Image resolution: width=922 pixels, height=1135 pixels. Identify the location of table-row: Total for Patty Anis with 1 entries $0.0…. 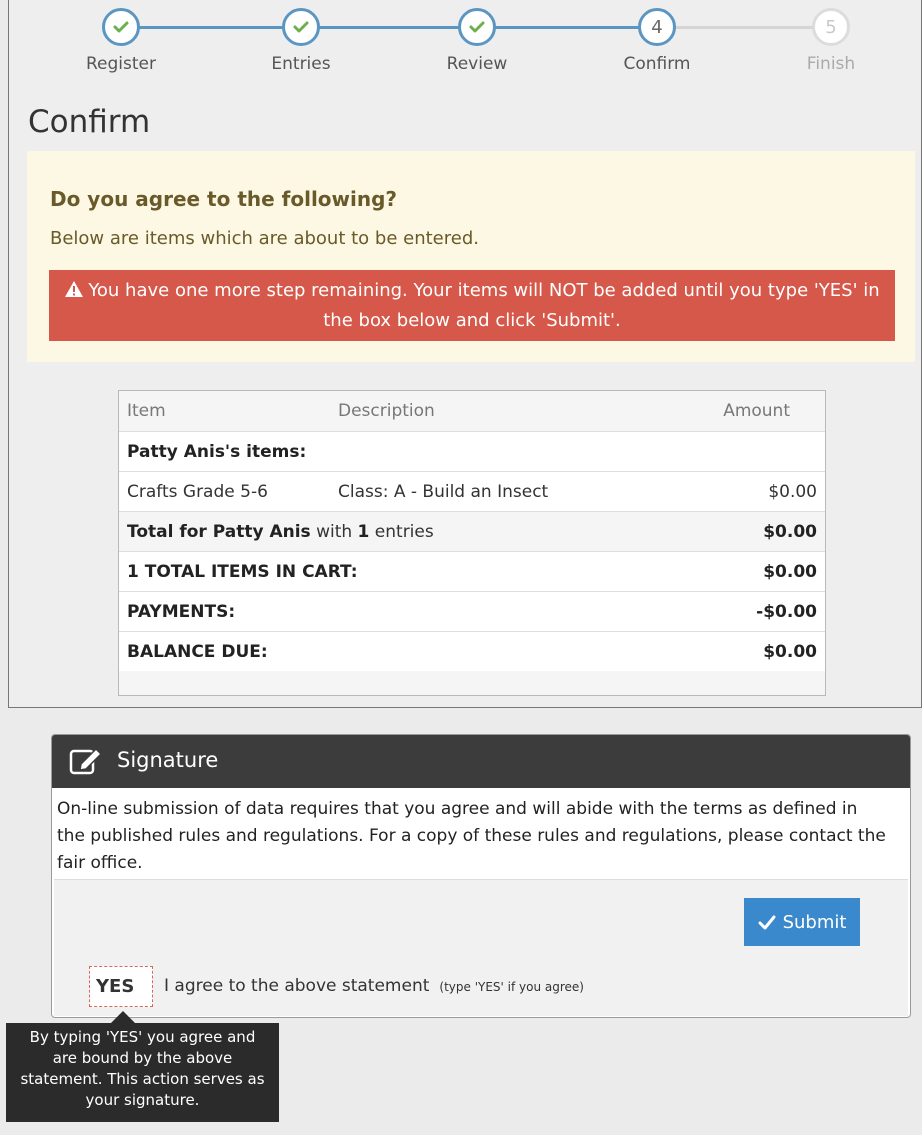
(472, 531).